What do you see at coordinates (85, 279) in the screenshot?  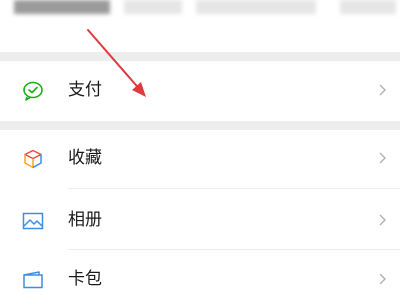 I see `menu-item-label: 卡包` at bounding box center [85, 279].